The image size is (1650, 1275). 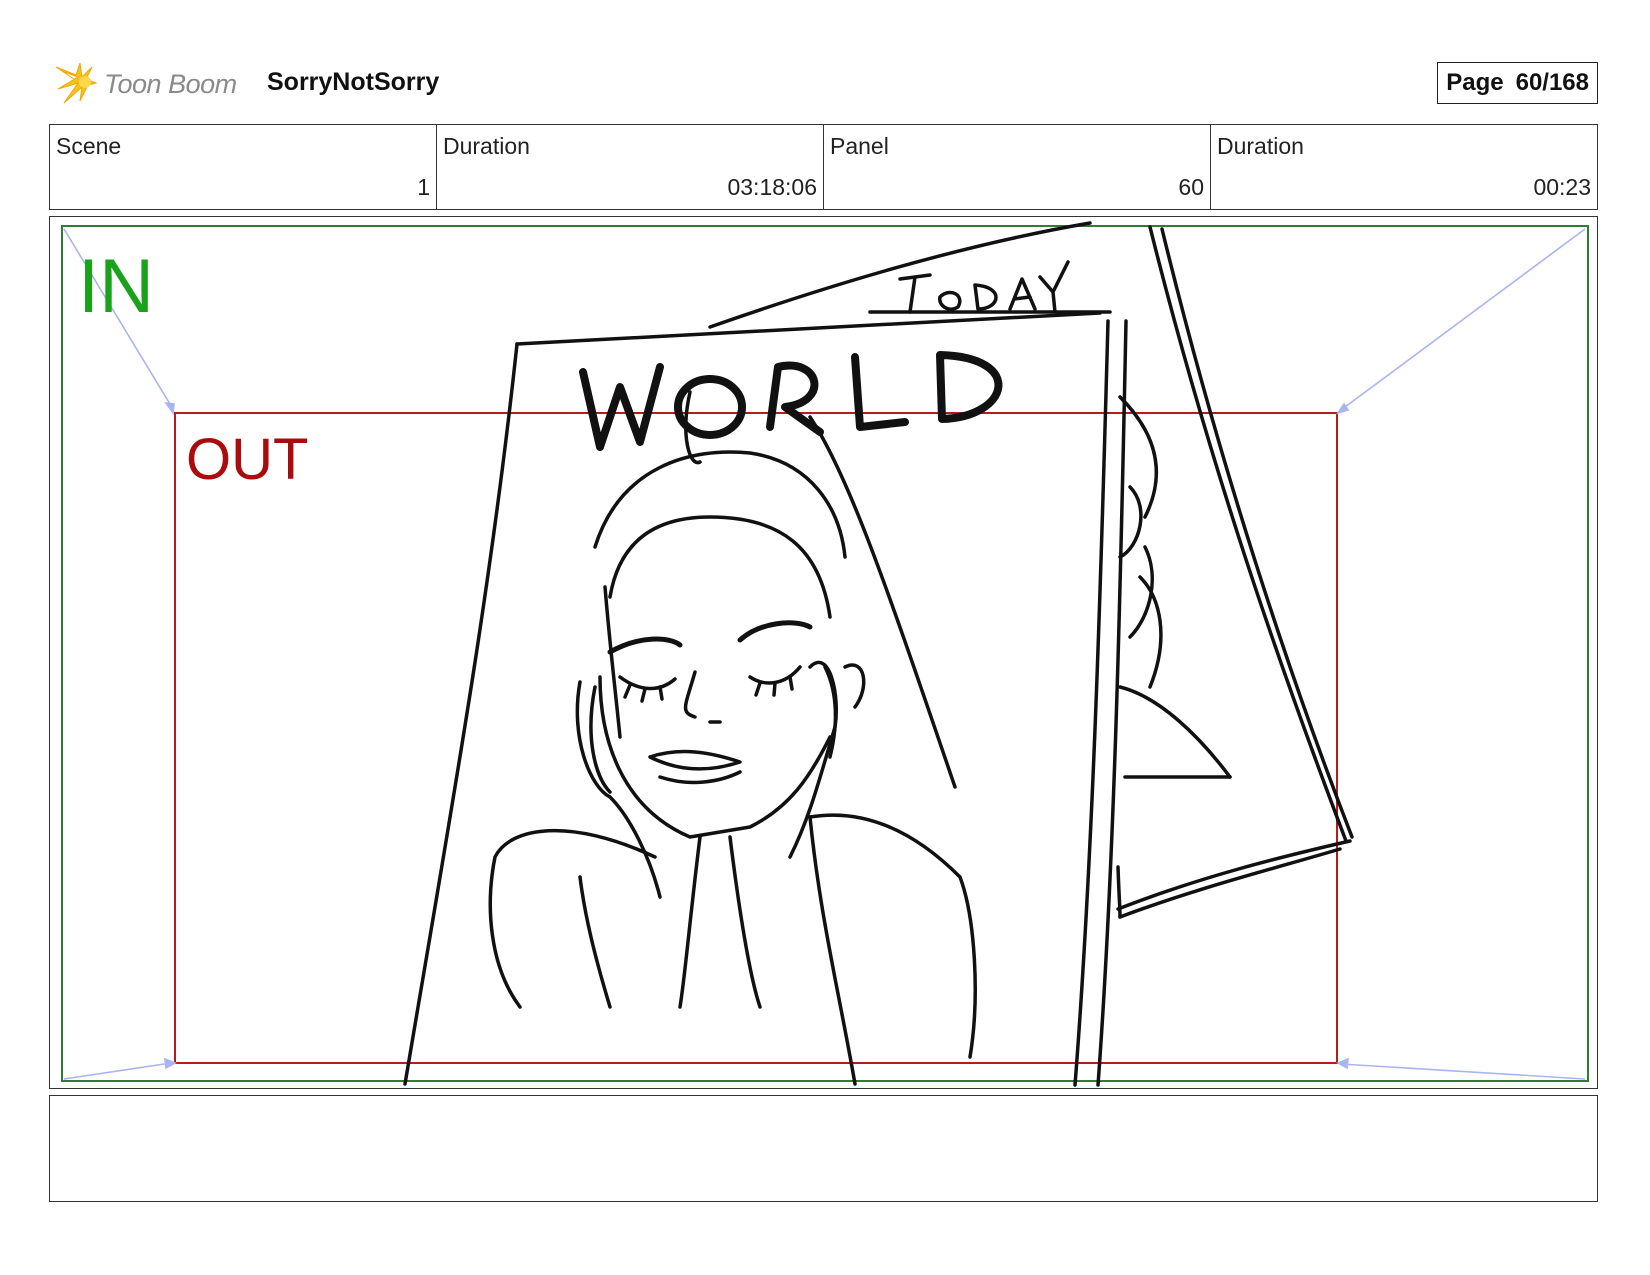 I want to click on panel-label: Panel, so click(x=859, y=146).